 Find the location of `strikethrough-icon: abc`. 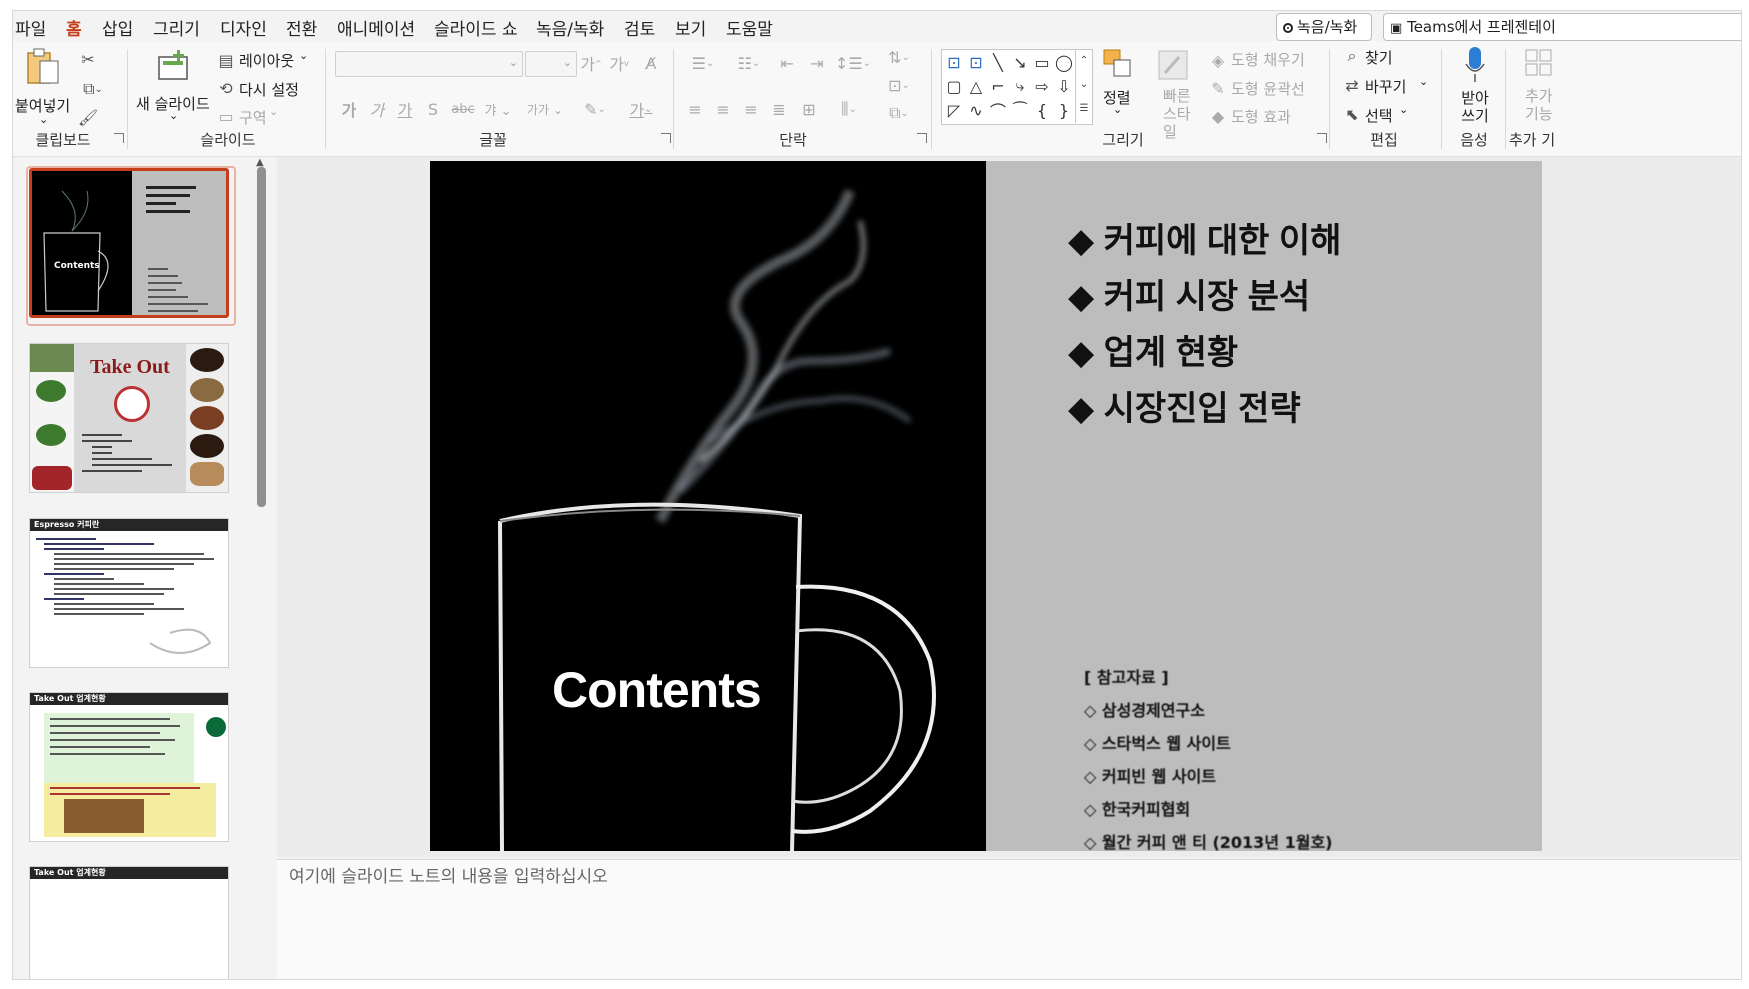

strikethrough-icon: abc is located at coordinates (463, 109).